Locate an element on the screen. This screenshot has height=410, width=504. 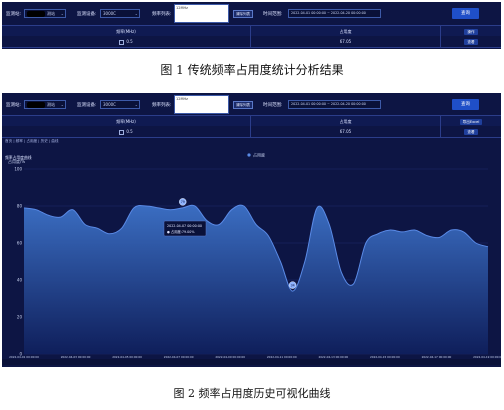
x-tick-label: 2022-04-15 00:00:00 is located at coordinates (385, 357).